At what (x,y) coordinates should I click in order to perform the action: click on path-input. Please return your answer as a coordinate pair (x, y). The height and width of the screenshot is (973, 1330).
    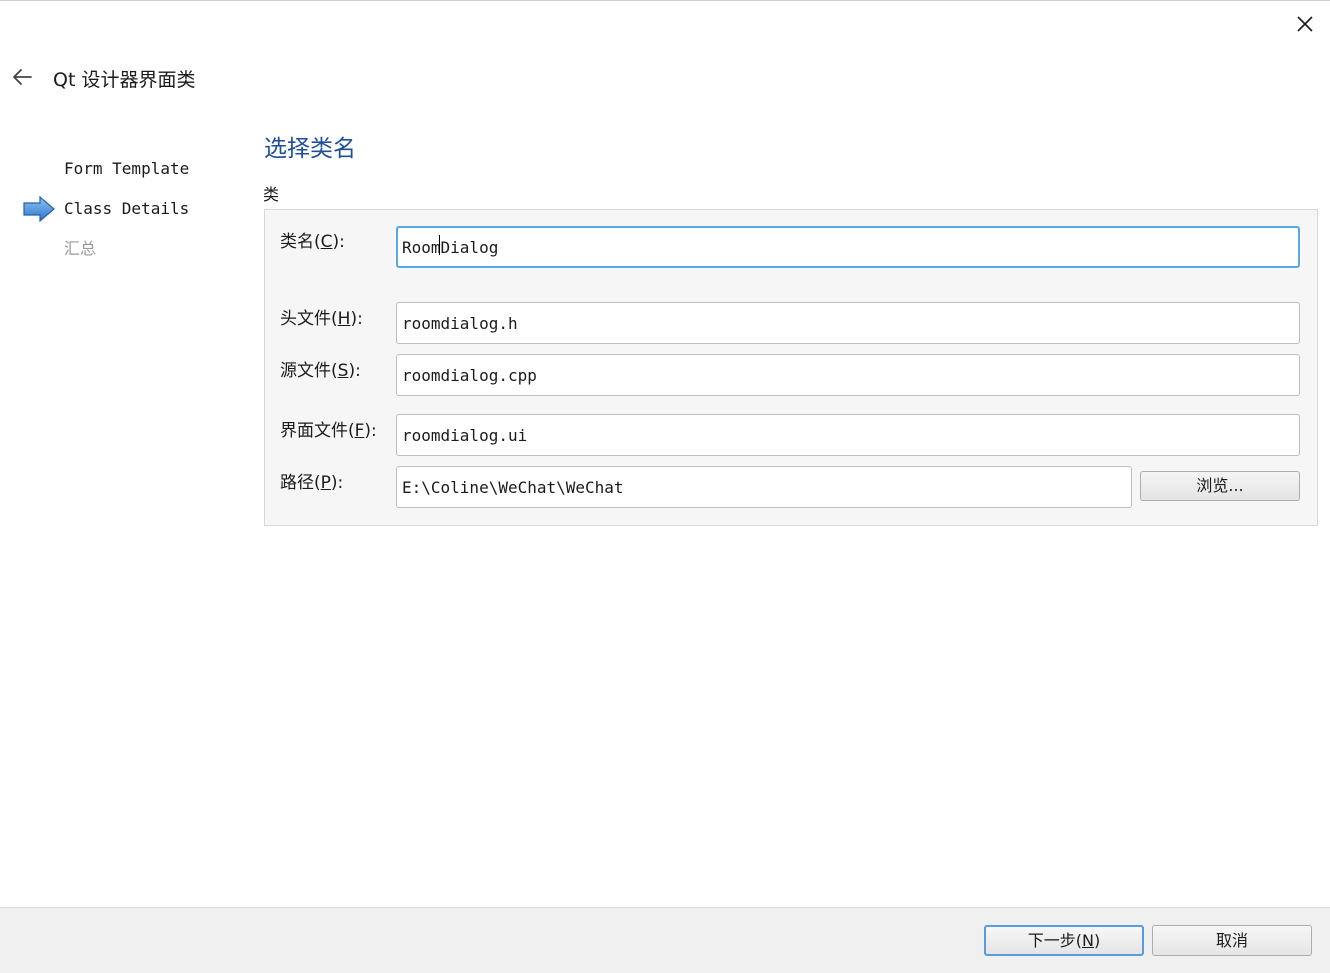
    Looking at the image, I should click on (764, 487).